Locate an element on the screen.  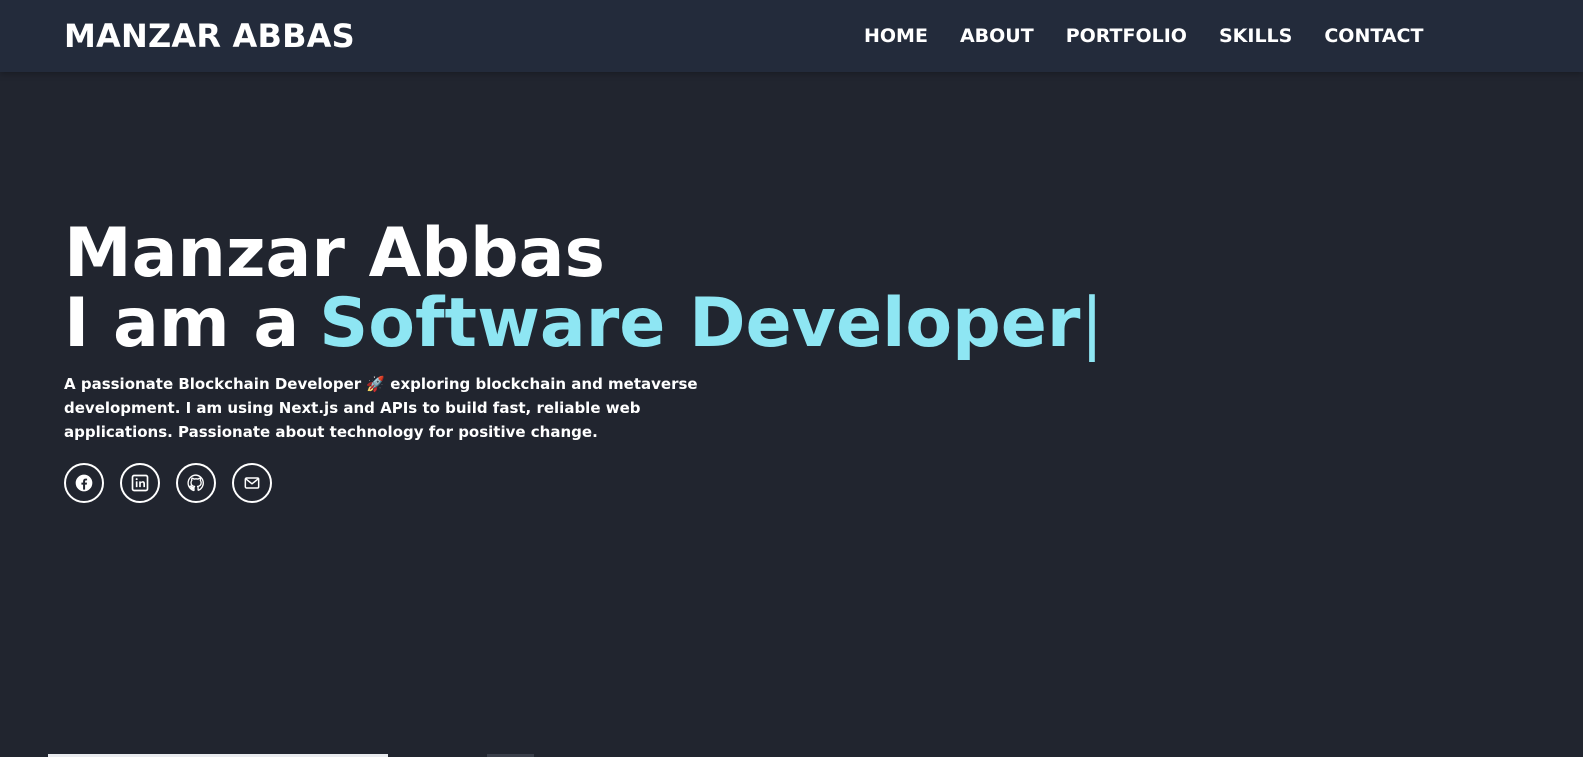
mail-icon is located at coordinates (252, 483).